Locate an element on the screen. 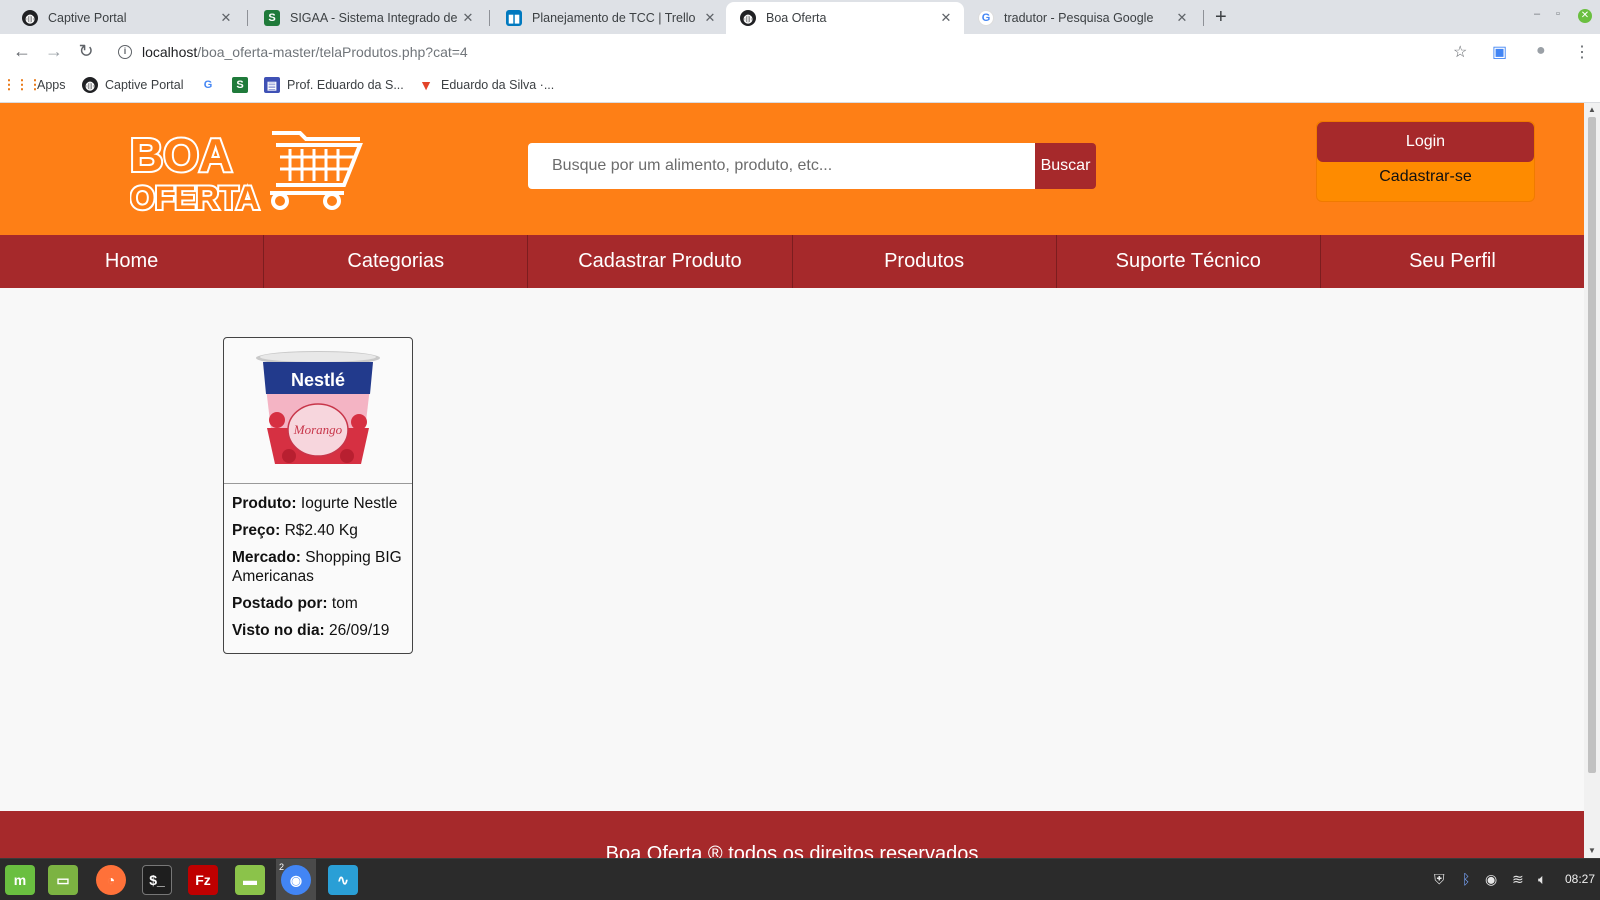  nav-categorias: Categorias is located at coordinates (396, 261).